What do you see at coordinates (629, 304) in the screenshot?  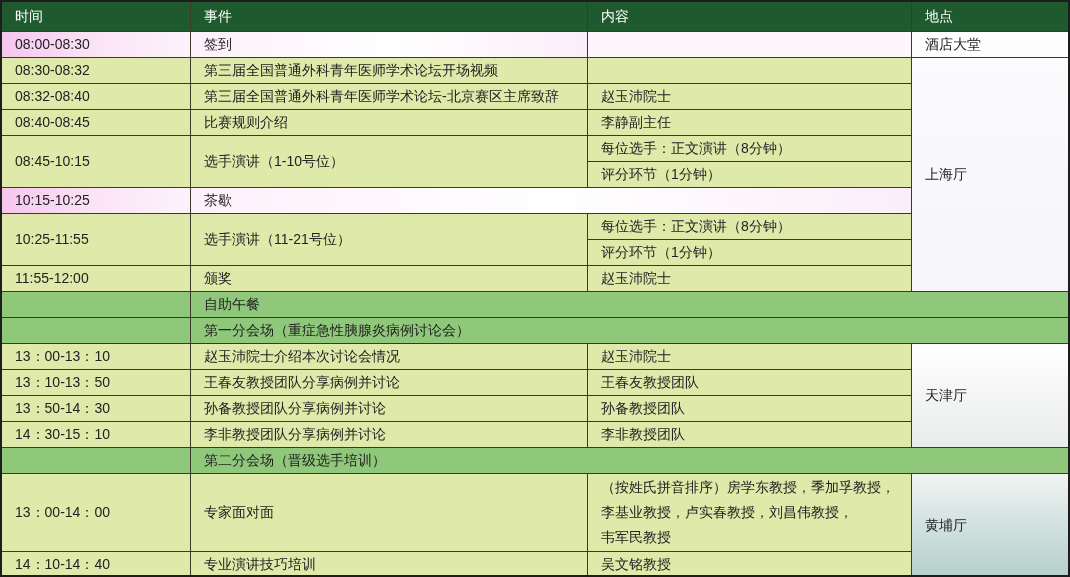 I see `section-title: 自助午餐` at bounding box center [629, 304].